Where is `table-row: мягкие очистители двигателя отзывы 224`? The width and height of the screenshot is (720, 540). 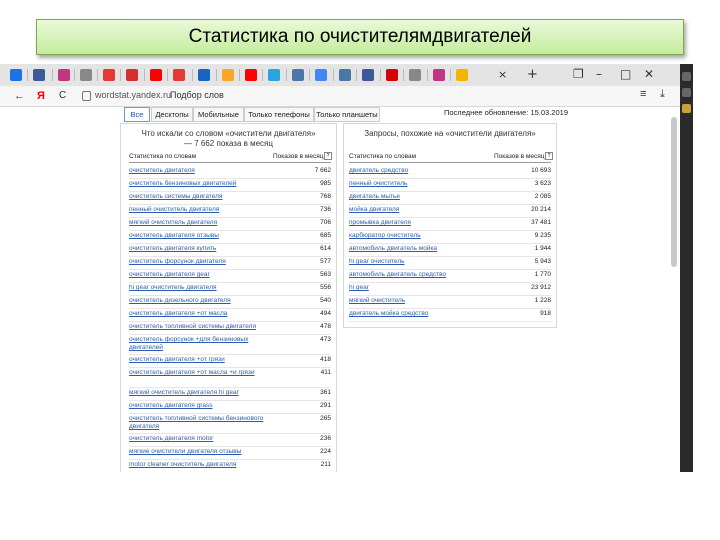 table-row: мягкие очистители двигателя отзывы 224 is located at coordinates (230, 454).